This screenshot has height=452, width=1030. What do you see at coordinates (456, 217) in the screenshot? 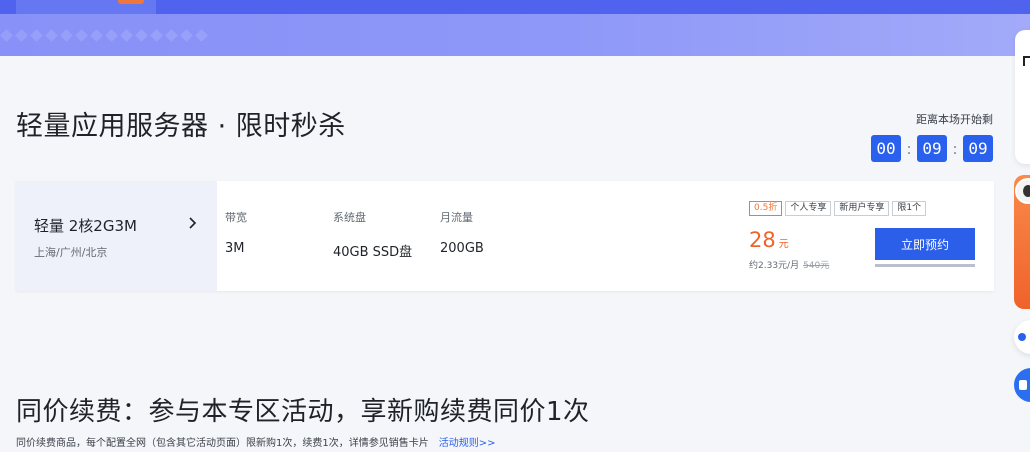
I see `spec-label: 月流量` at bounding box center [456, 217].